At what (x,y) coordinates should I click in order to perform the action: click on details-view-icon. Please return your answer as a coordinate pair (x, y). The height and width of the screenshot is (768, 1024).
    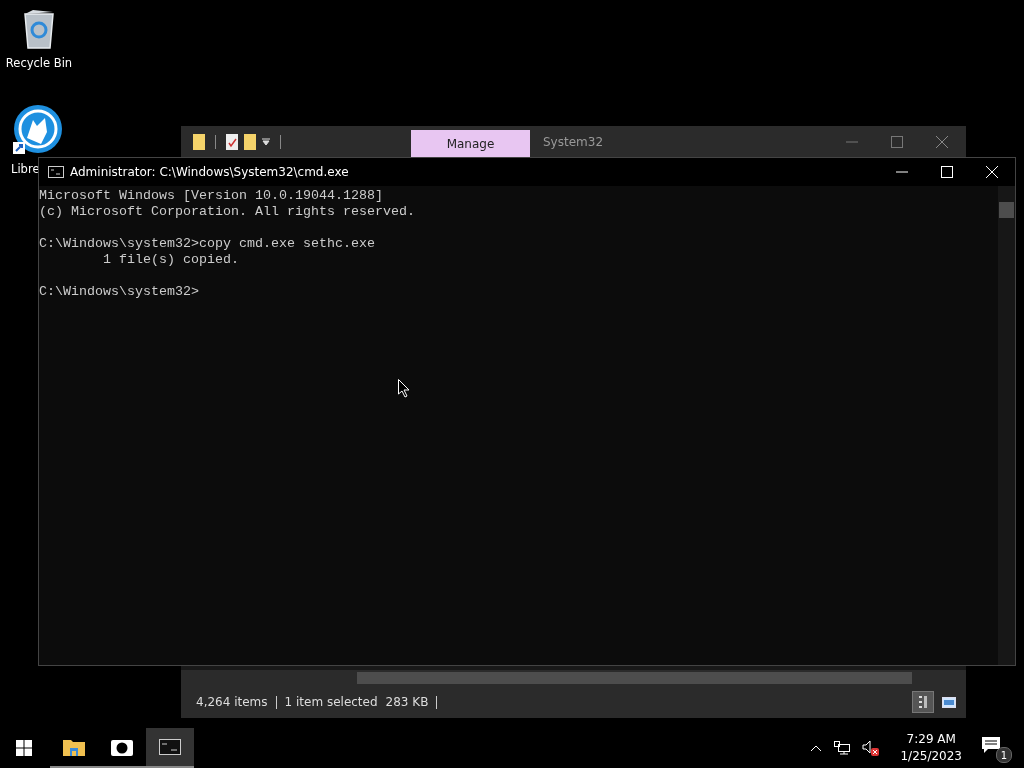
    Looking at the image, I should click on (923, 702).